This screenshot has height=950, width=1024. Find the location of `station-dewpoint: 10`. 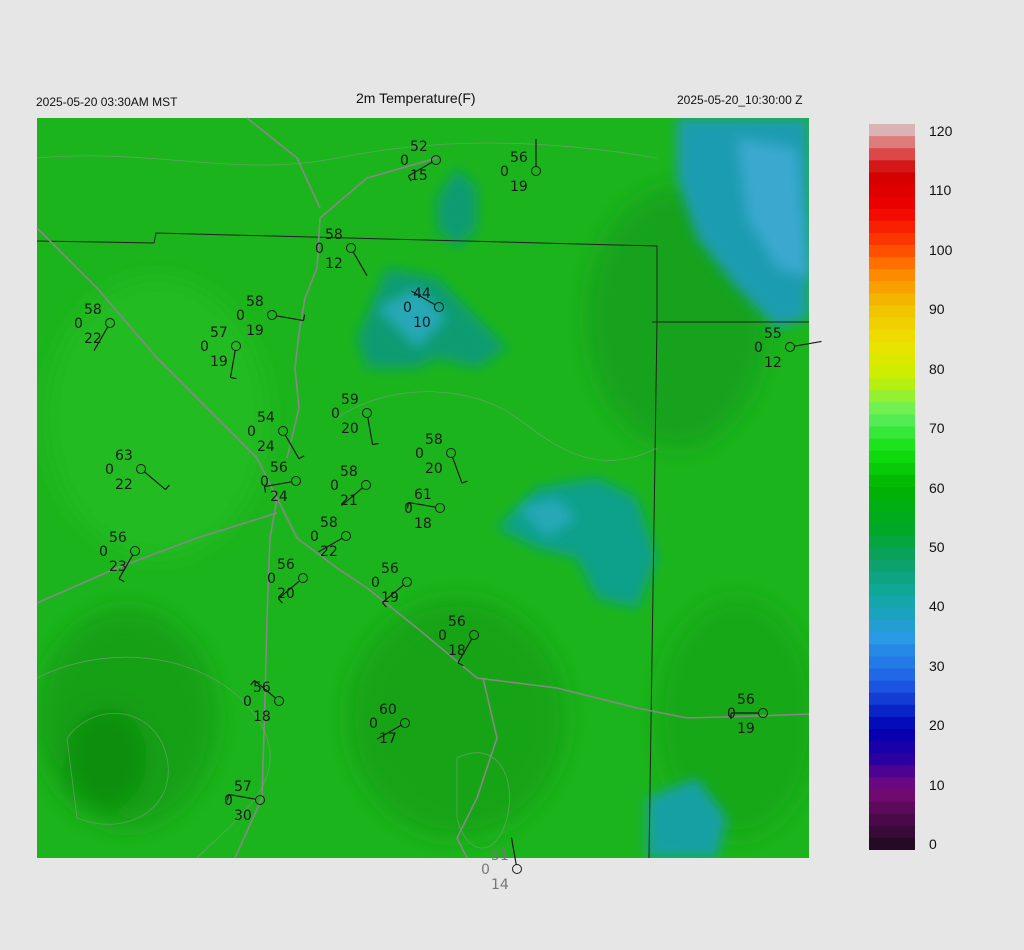

station-dewpoint: 10 is located at coordinates (422, 323).